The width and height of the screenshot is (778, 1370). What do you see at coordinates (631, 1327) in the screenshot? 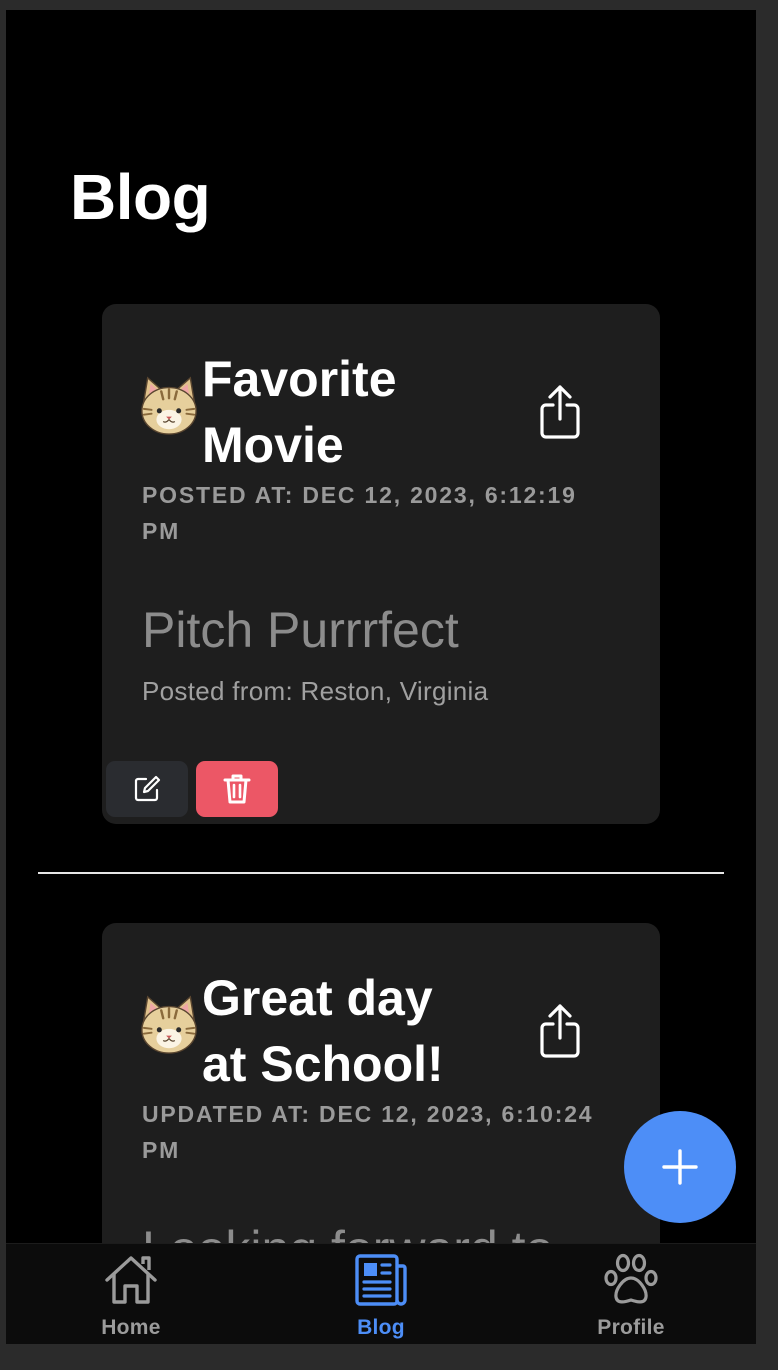
I see `tab-label: Profile` at bounding box center [631, 1327].